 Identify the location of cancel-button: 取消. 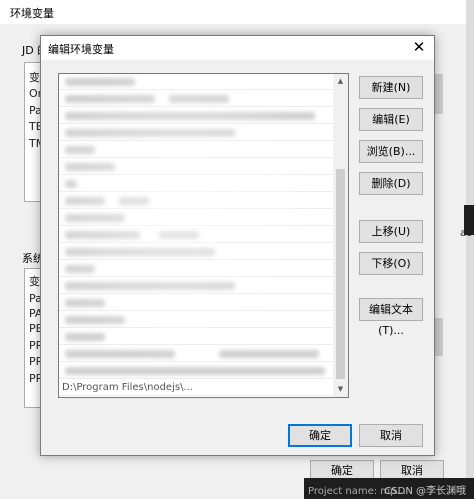
(391, 435).